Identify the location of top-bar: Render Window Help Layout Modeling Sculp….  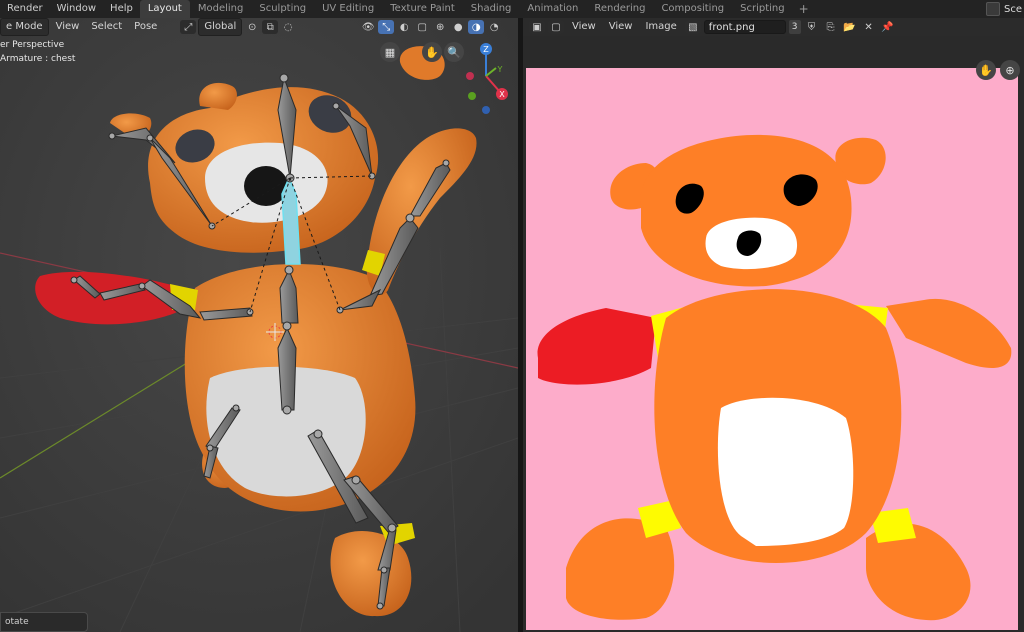
(512, 9).